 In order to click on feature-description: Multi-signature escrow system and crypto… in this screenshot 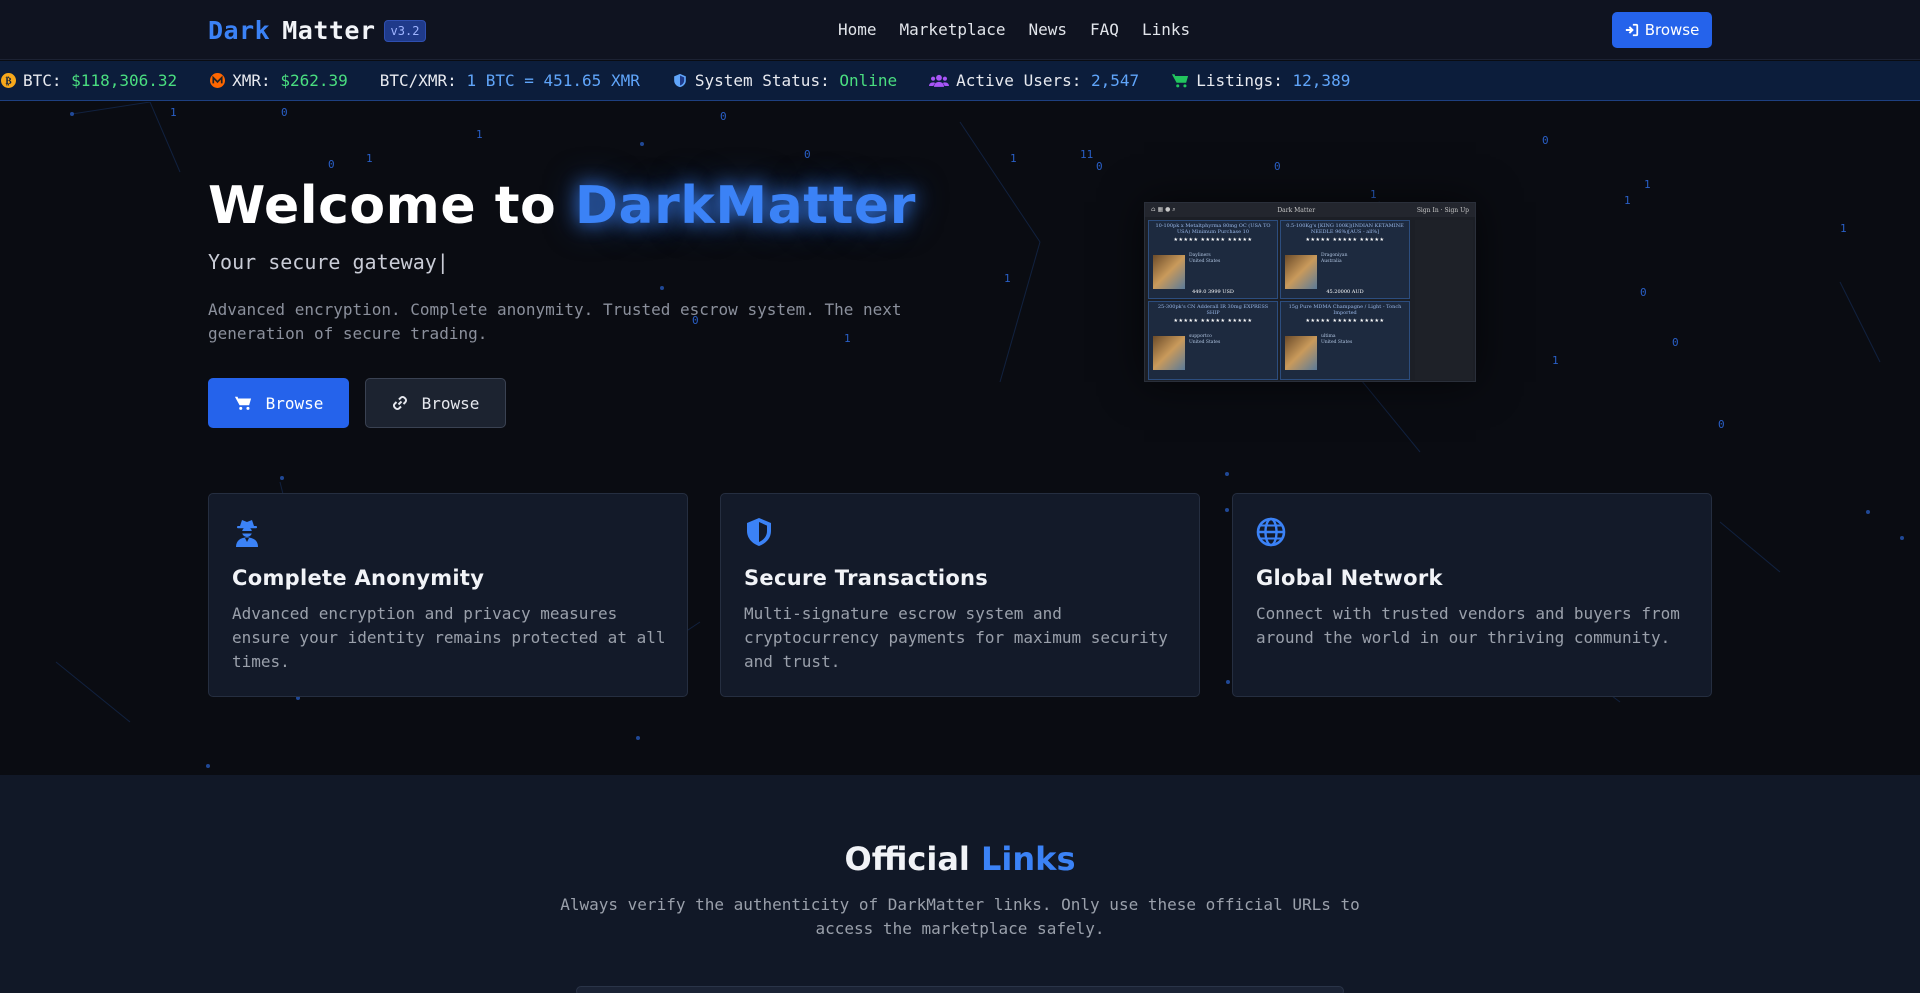, I will do `click(956, 637)`.